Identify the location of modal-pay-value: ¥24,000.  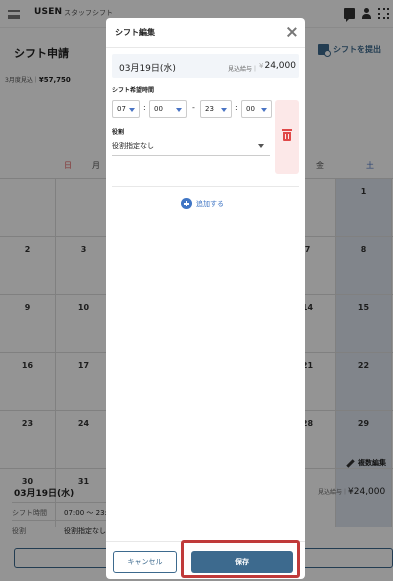
(277, 66).